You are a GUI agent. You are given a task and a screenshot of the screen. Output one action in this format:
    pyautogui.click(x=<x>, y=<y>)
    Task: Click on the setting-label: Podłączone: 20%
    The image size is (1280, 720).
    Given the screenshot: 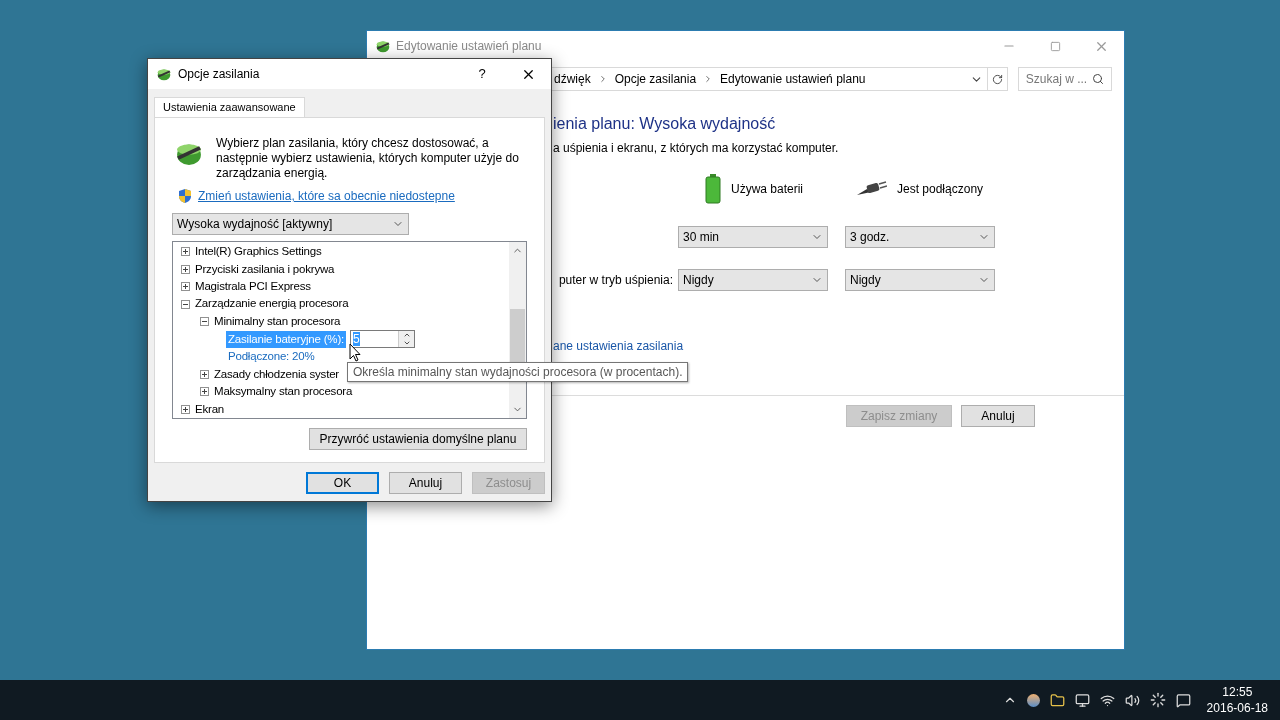 What is the action you would take?
    pyautogui.click(x=271, y=357)
    